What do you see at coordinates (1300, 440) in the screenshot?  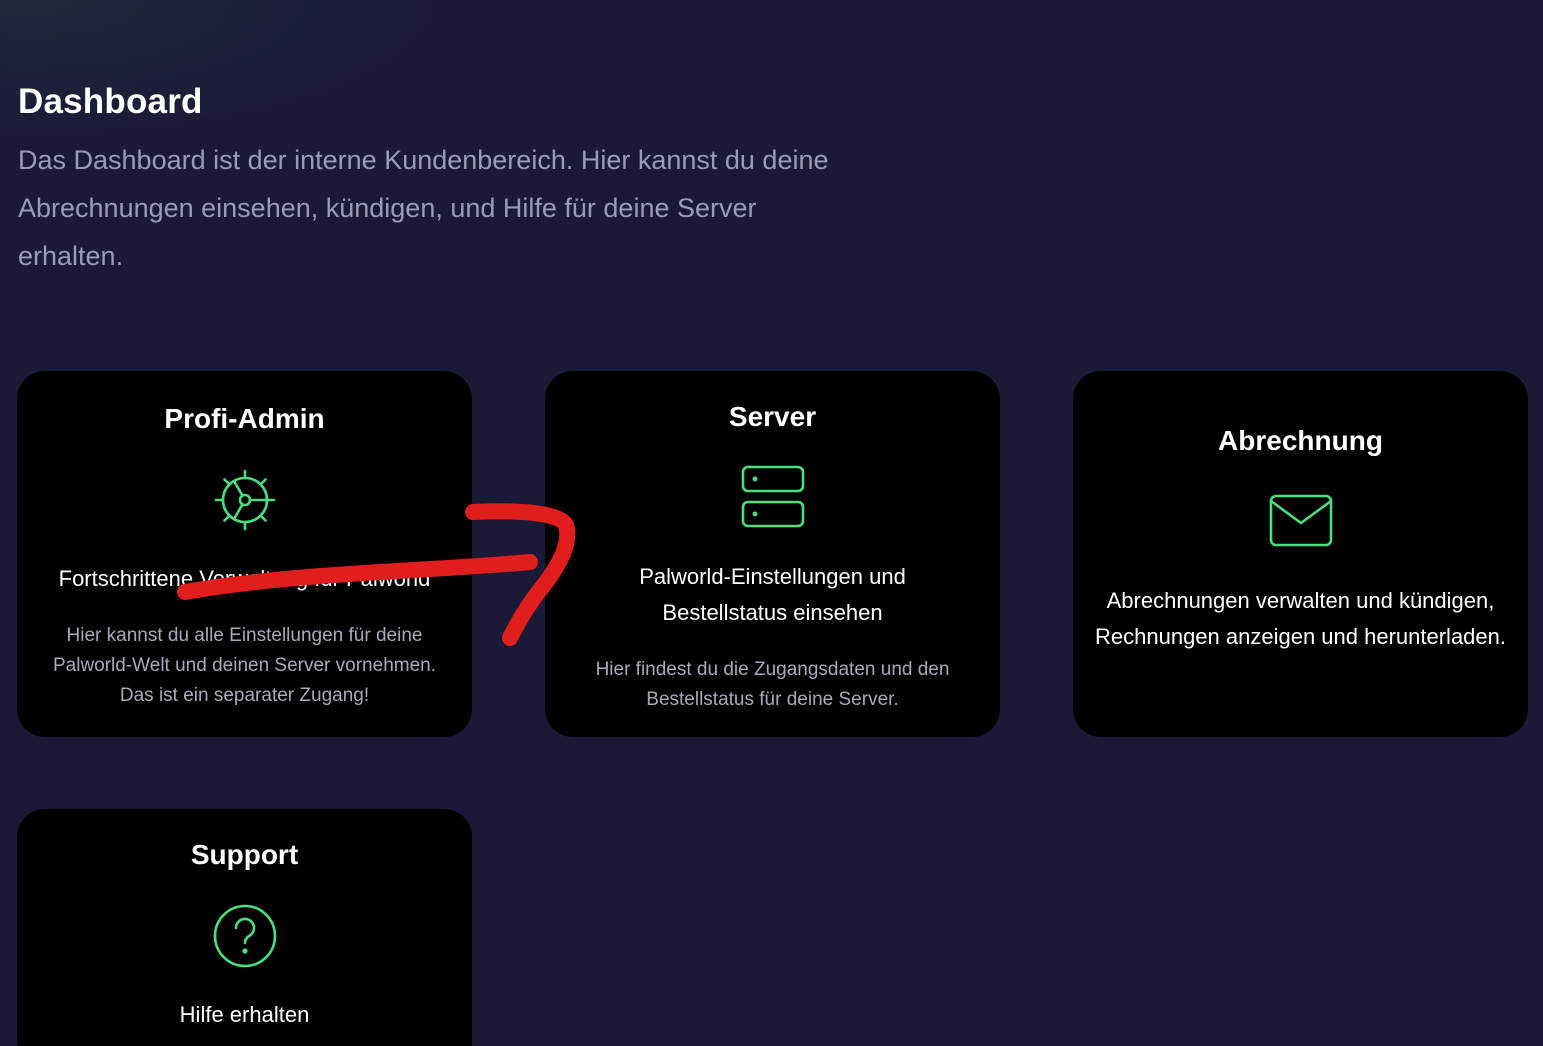 I see `card-title: Abrechnung` at bounding box center [1300, 440].